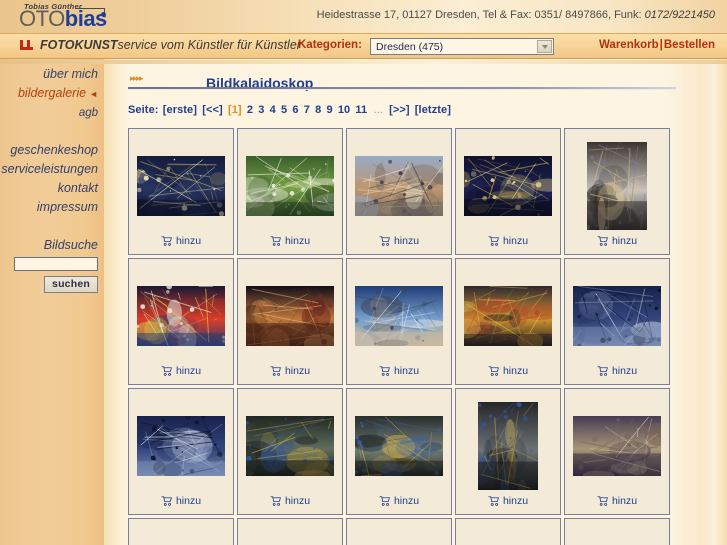 Image resolution: width=727 pixels, height=545 pixels. Describe the element at coordinates (54, 113) in the screenshot. I see `sidebar-item-agb: agb` at that location.